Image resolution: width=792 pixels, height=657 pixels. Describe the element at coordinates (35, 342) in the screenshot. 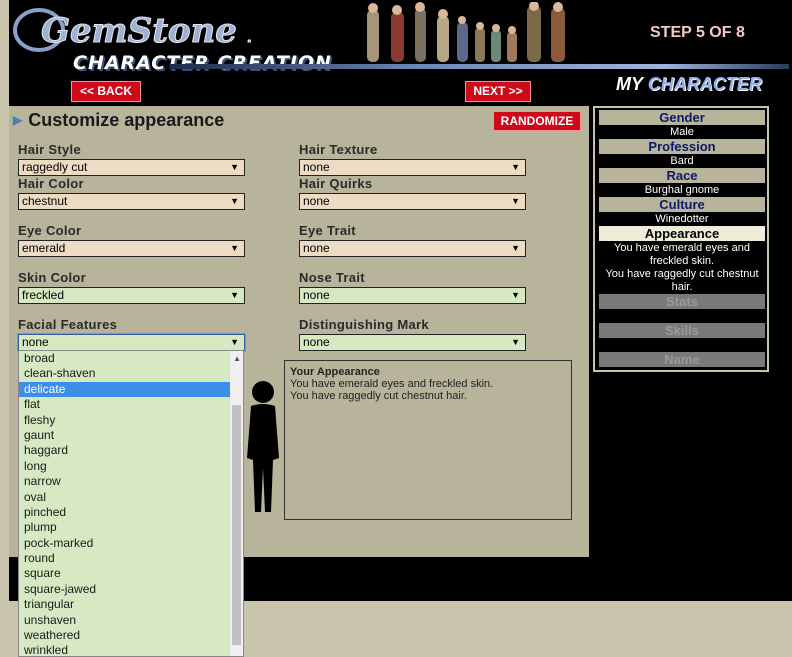

I see `facial-features-value: none` at that location.